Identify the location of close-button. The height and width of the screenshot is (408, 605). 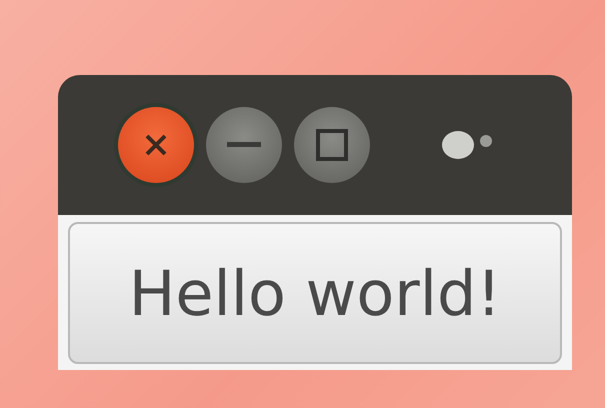
(156, 145).